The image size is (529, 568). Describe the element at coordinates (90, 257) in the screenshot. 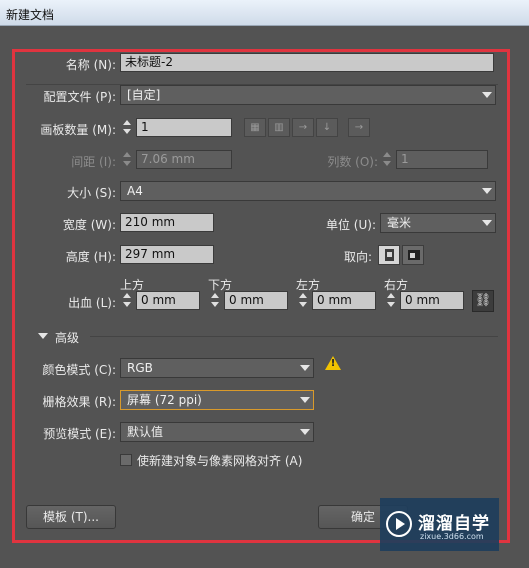

I see `height-label: 高度 (H):` at that location.